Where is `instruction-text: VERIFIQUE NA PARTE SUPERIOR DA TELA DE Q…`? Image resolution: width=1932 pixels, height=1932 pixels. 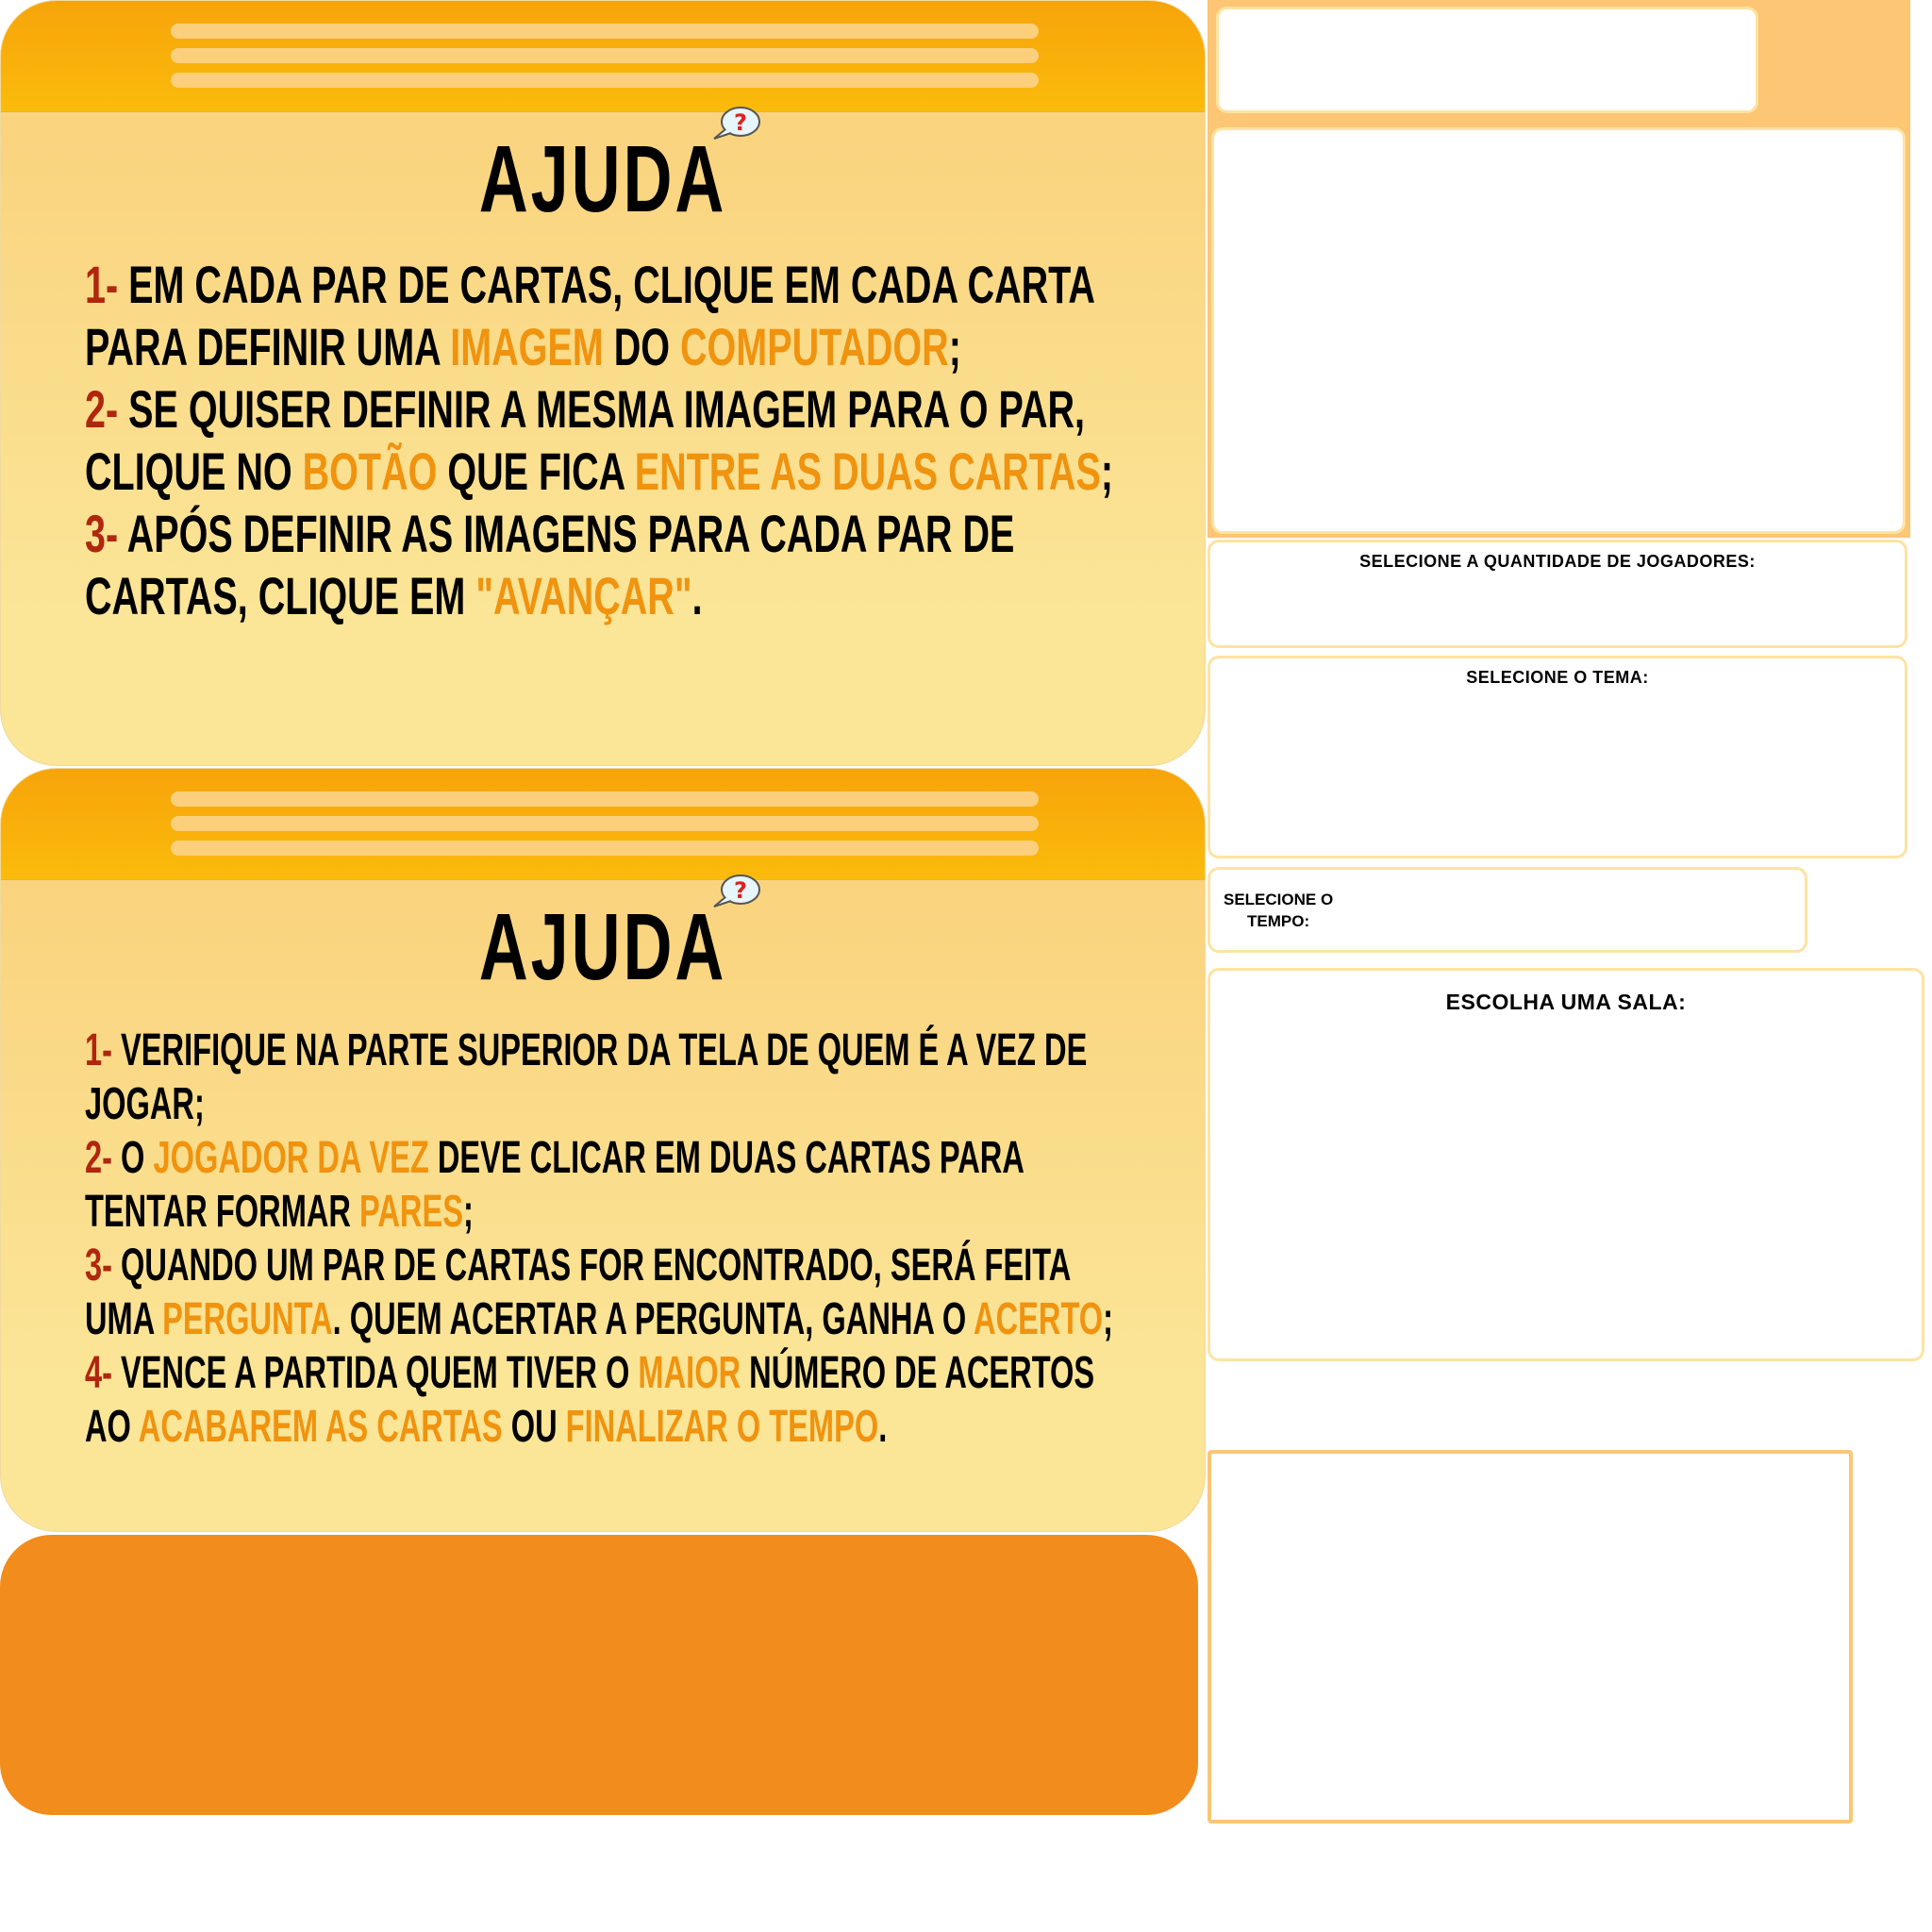
instruction-text: VERIFIQUE NA PARTE SUPERIOR DA TELA DE Q… is located at coordinates (605, 1050).